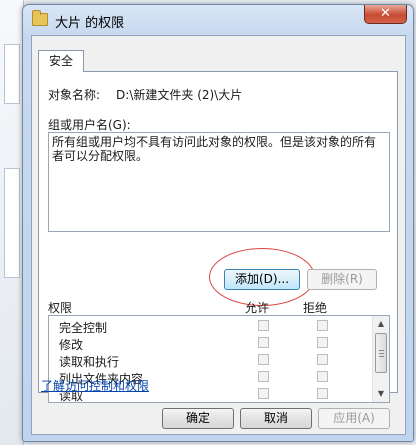 This screenshot has height=445, width=416. What do you see at coordinates (214, 149) in the screenshot?
I see `groups-empty-message: 所有组或用户均不具有访问此对象的权限。但是该对象的所有者可以分配权限。` at bounding box center [214, 149].